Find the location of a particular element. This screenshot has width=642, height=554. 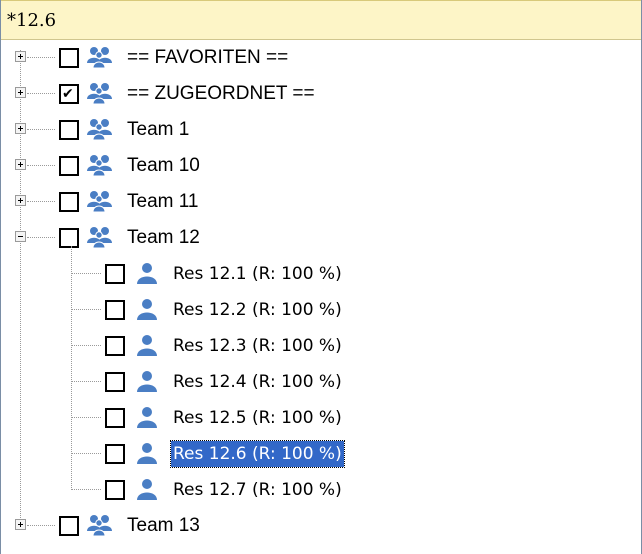

tree-row-resource: Res 12.1 (R: 100 %) is located at coordinates (321, 274).